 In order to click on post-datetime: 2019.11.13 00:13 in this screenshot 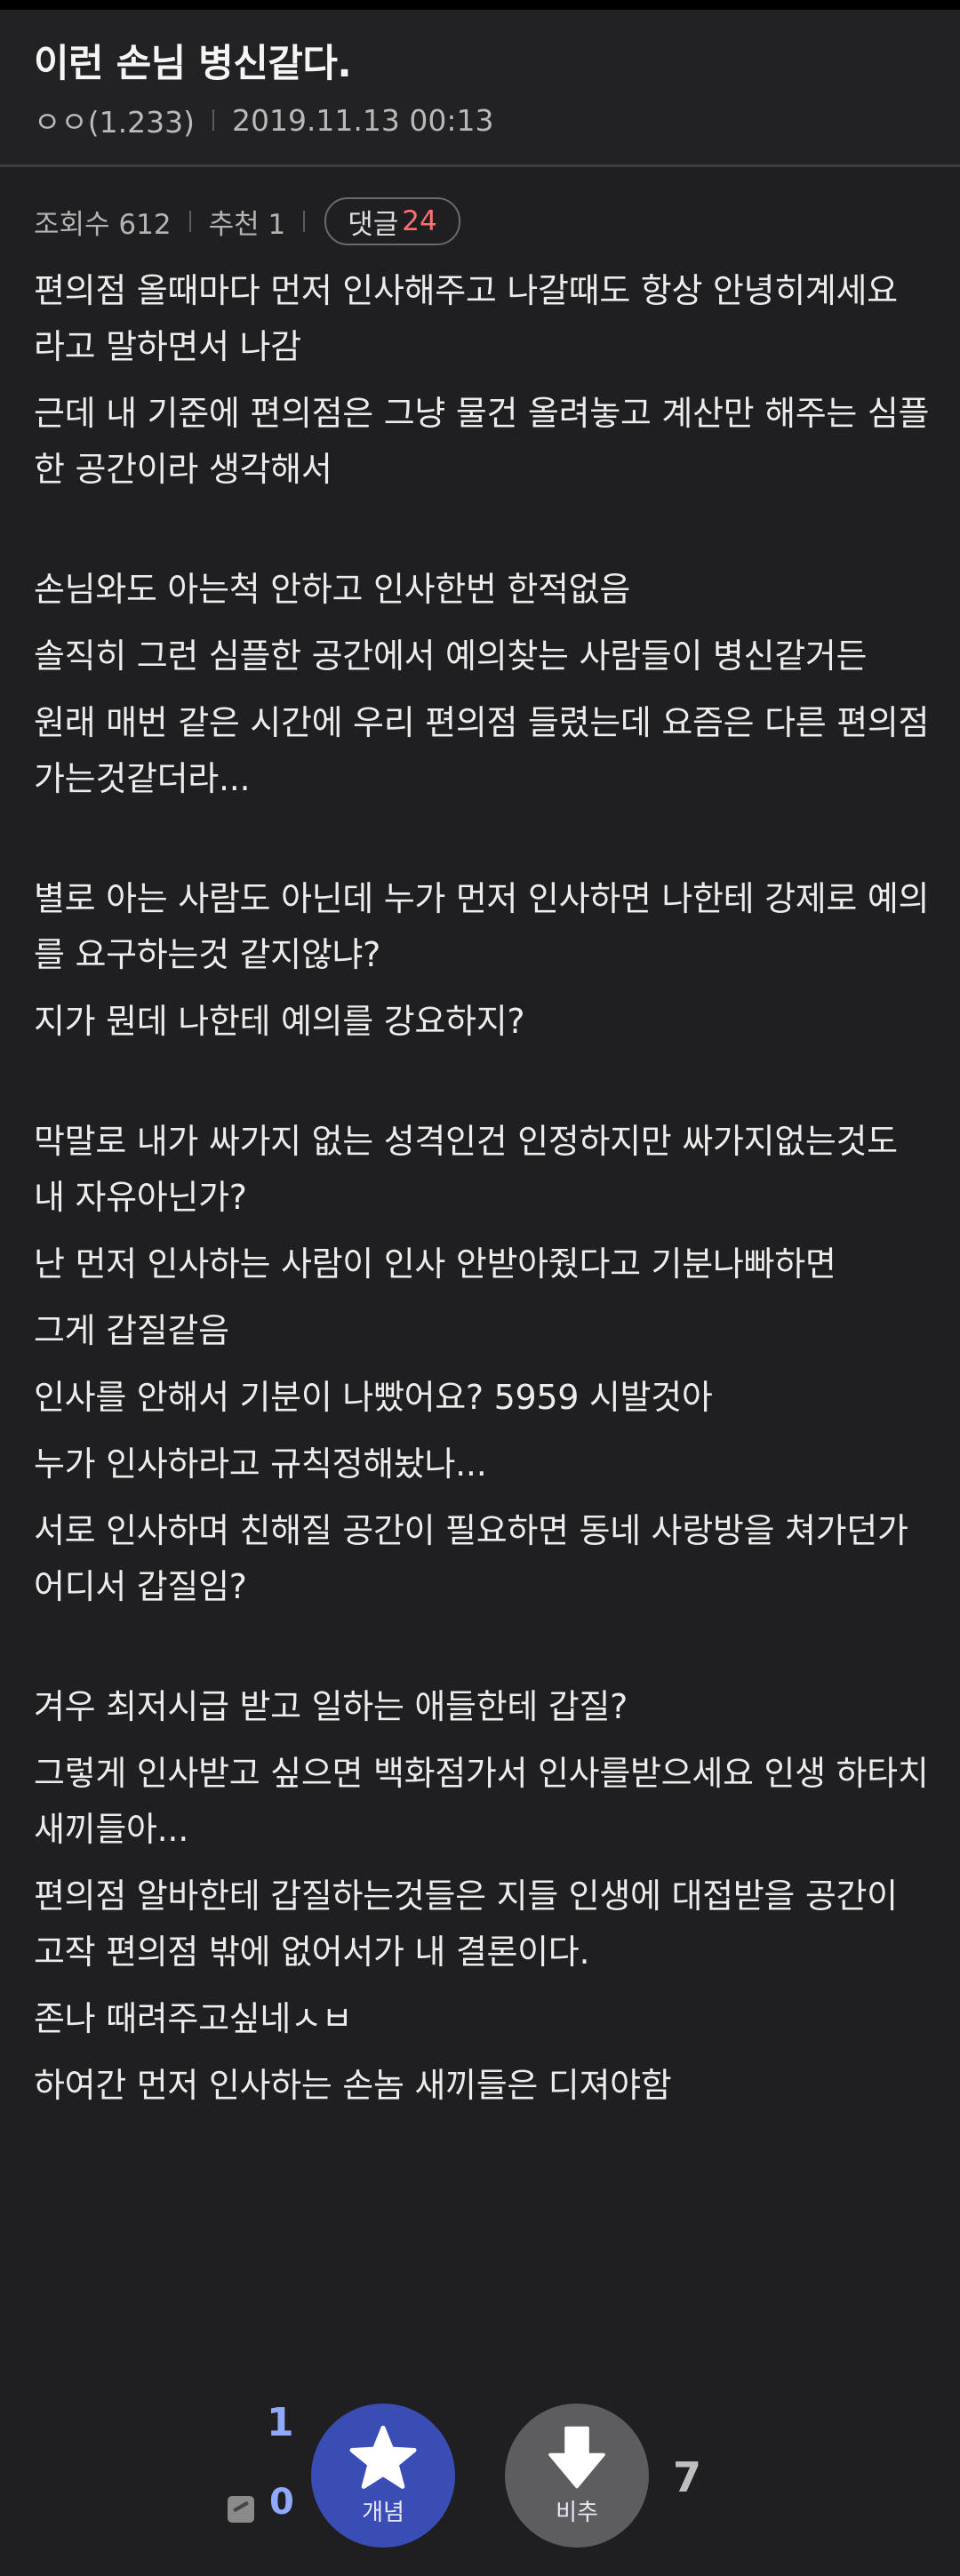, I will do `click(362, 120)`.